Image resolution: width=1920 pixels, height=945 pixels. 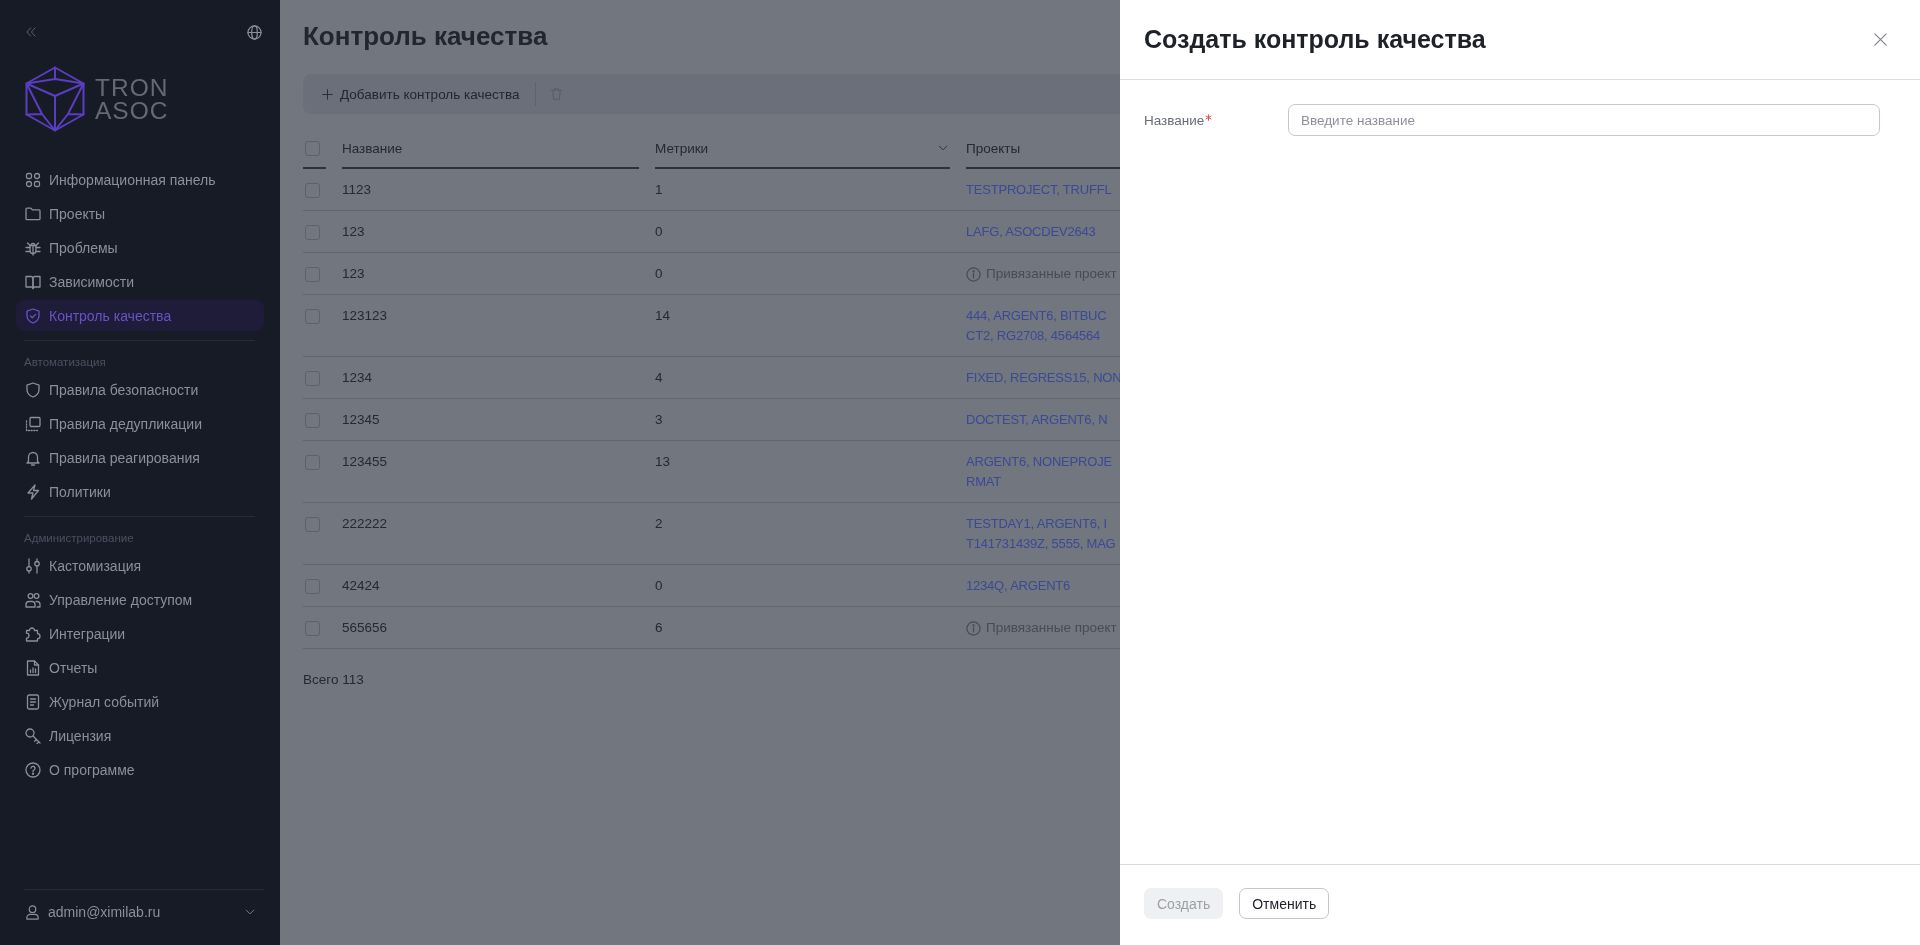 What do you see at coordinates (1315, 39) in the screenshot?
I see `drawer-title: Создать контроль качества` at bounding box center [1315, 39].